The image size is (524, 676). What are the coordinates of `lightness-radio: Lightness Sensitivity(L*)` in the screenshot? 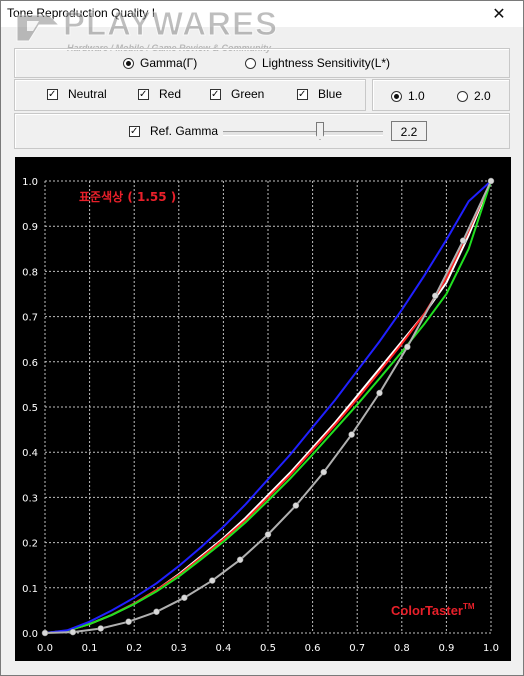 It's located at (317, 63).